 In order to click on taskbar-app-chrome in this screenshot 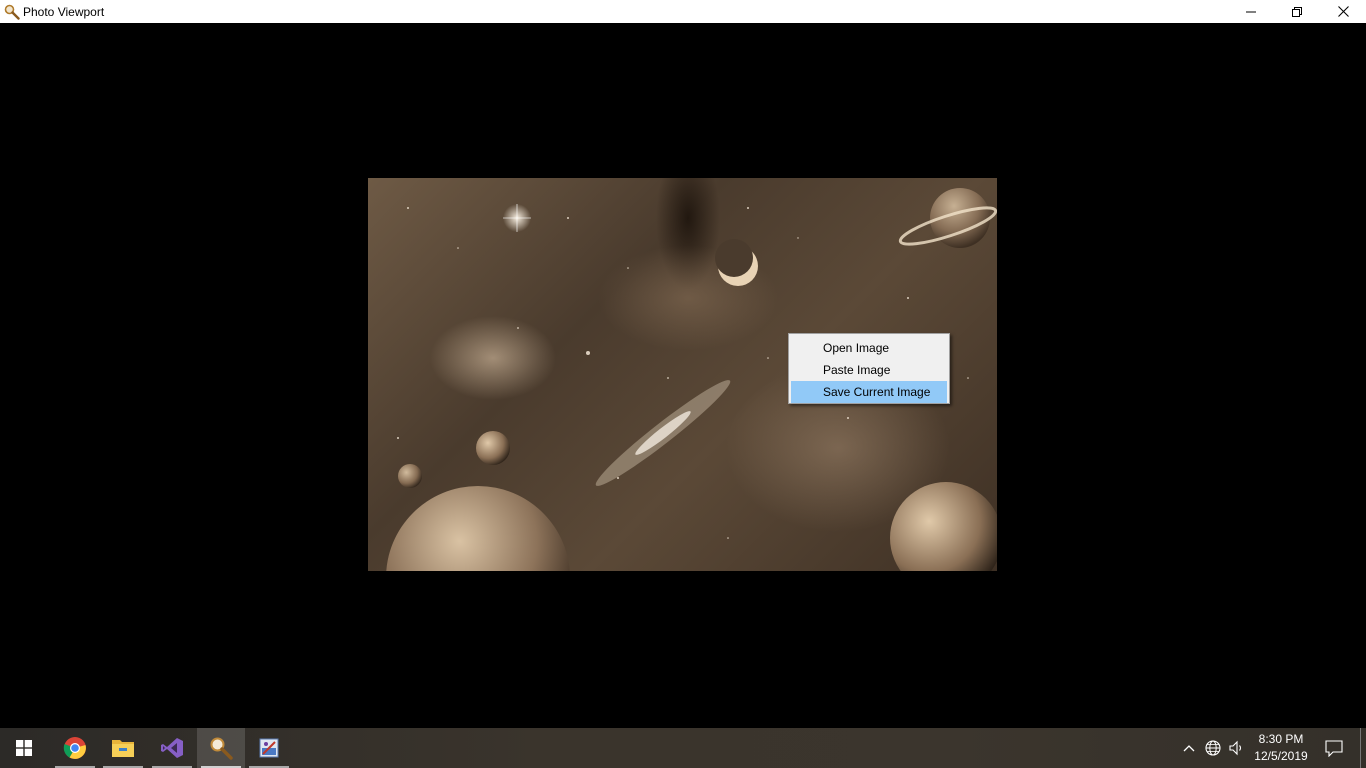, I will do `click(75, 748)`.